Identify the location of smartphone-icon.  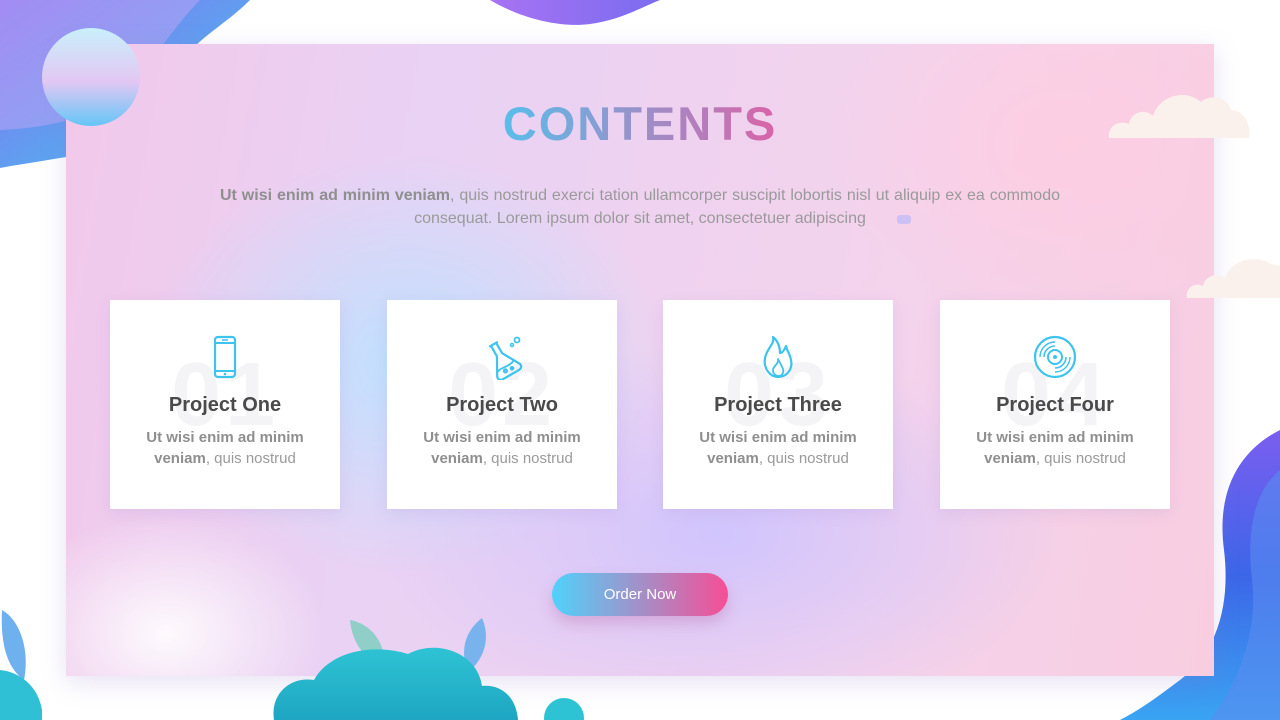
(225, 357).